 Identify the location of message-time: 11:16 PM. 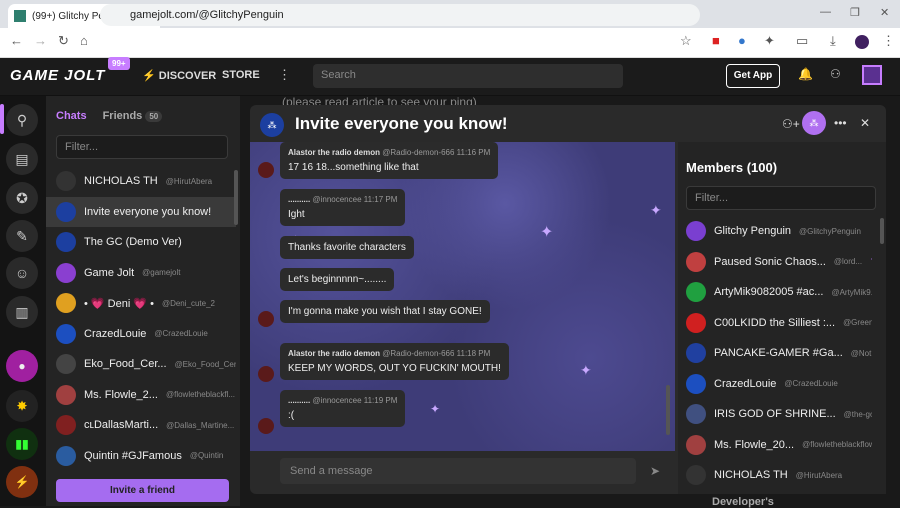
(473, 152).